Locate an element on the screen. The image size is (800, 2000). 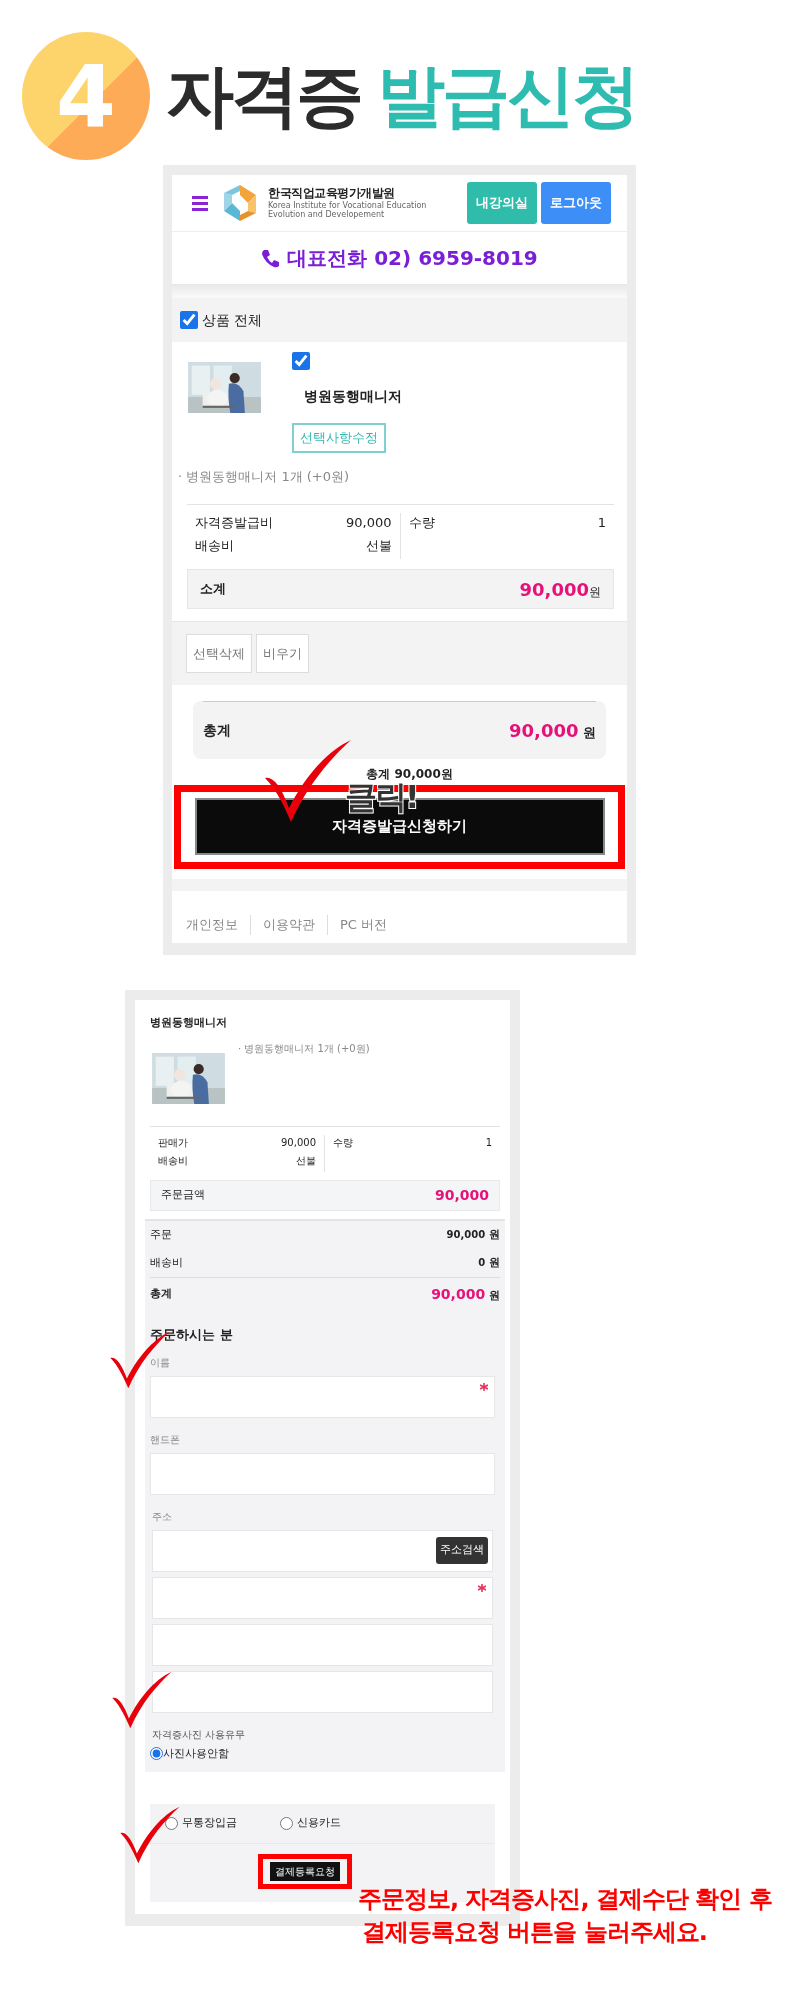
menu-icon is located at coordinates (200, 203).